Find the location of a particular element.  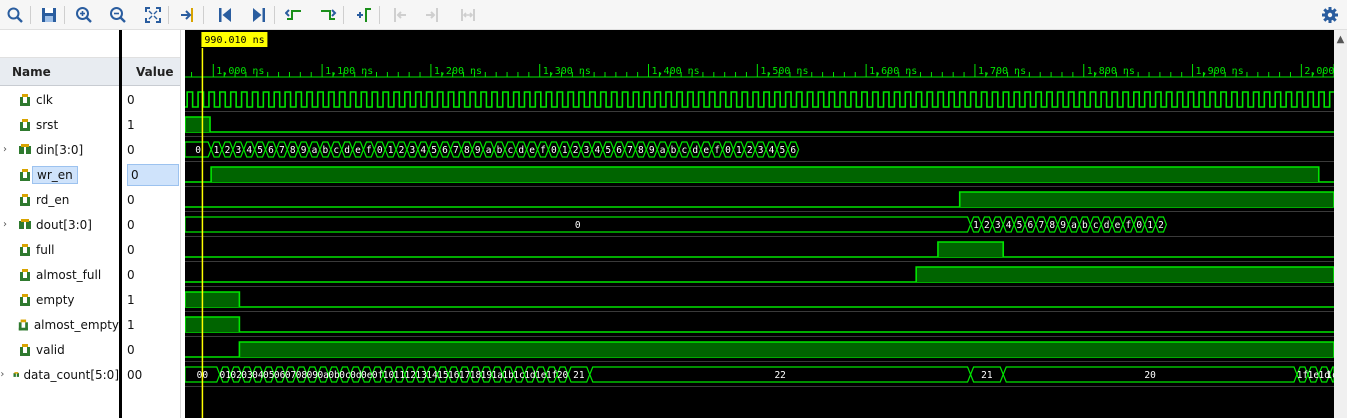

bus-segment-value: 07 is located at coordinates (290, 375).